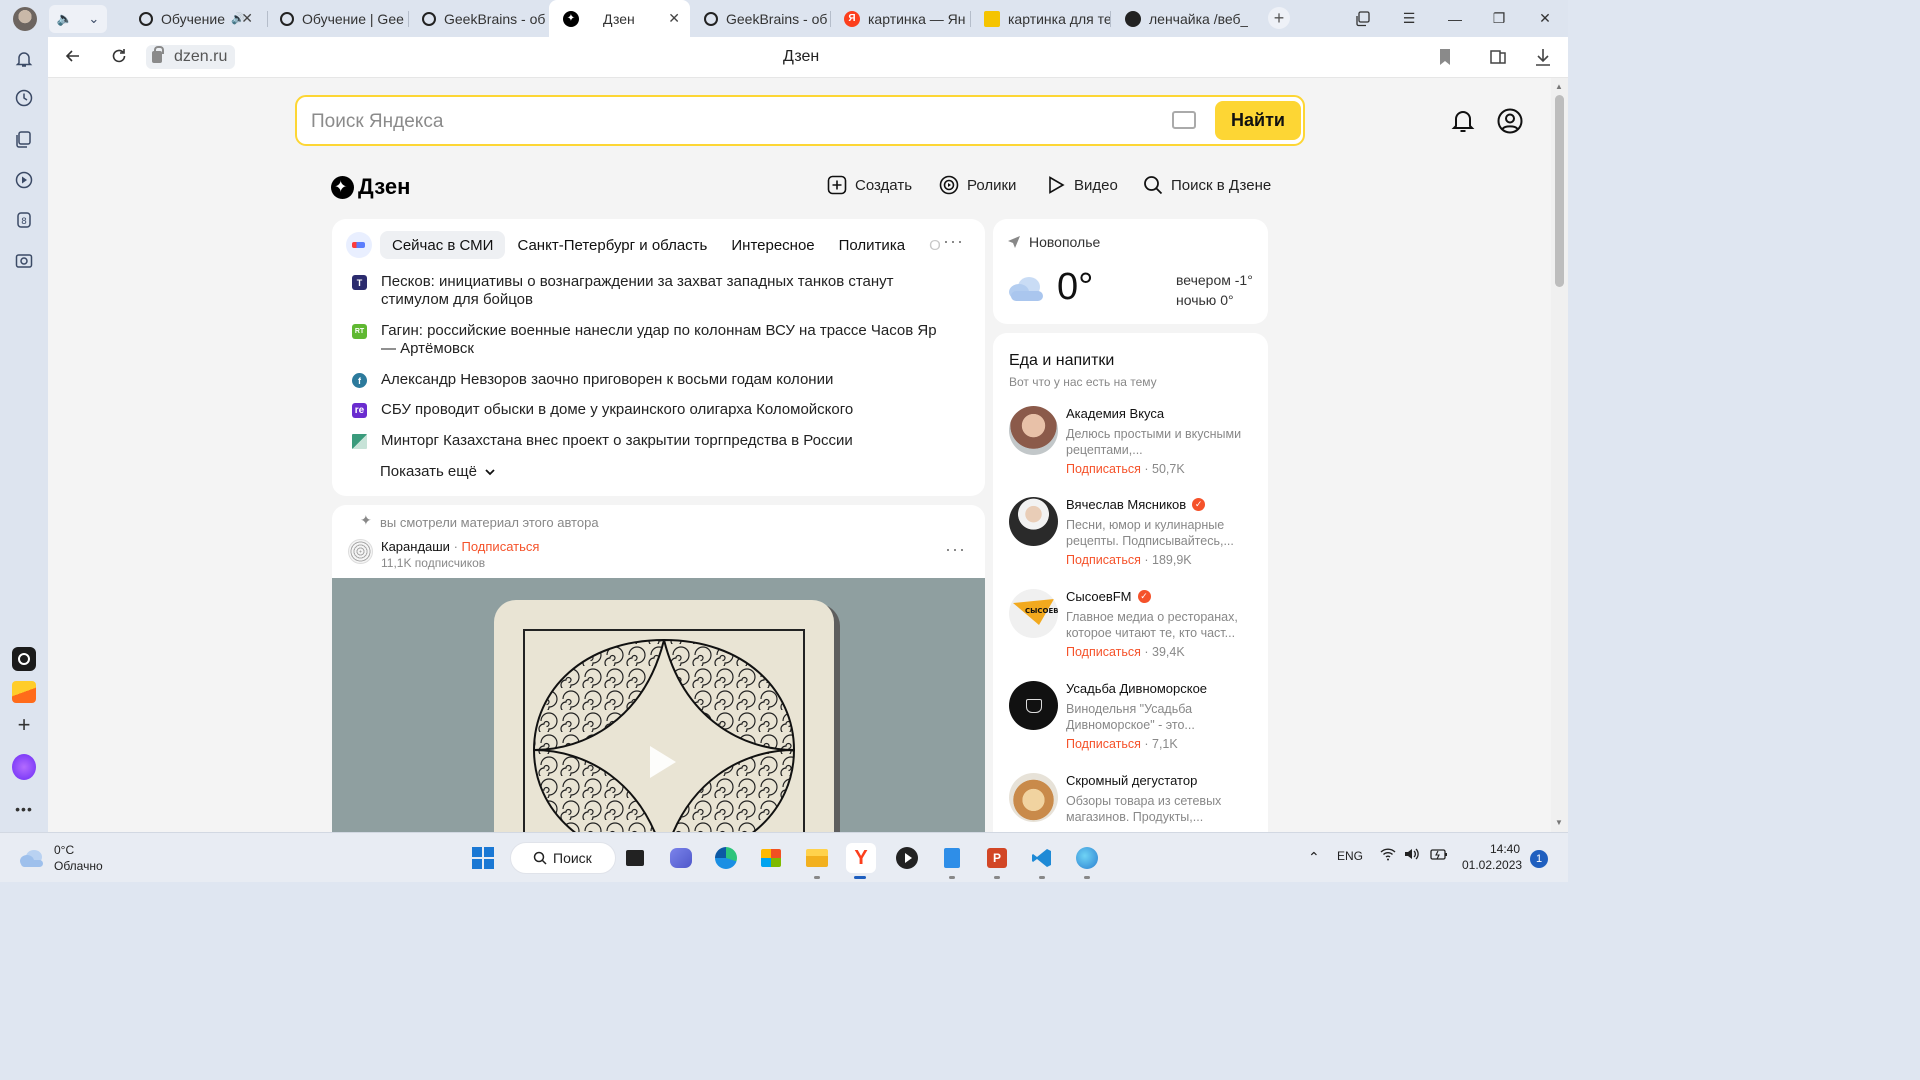 The width and height of the screenshot is (1920, 1080). What do you see at coordinates (635, 858) in the screenshot?
I see `task-view-icon` at bounding box center [635, 858].